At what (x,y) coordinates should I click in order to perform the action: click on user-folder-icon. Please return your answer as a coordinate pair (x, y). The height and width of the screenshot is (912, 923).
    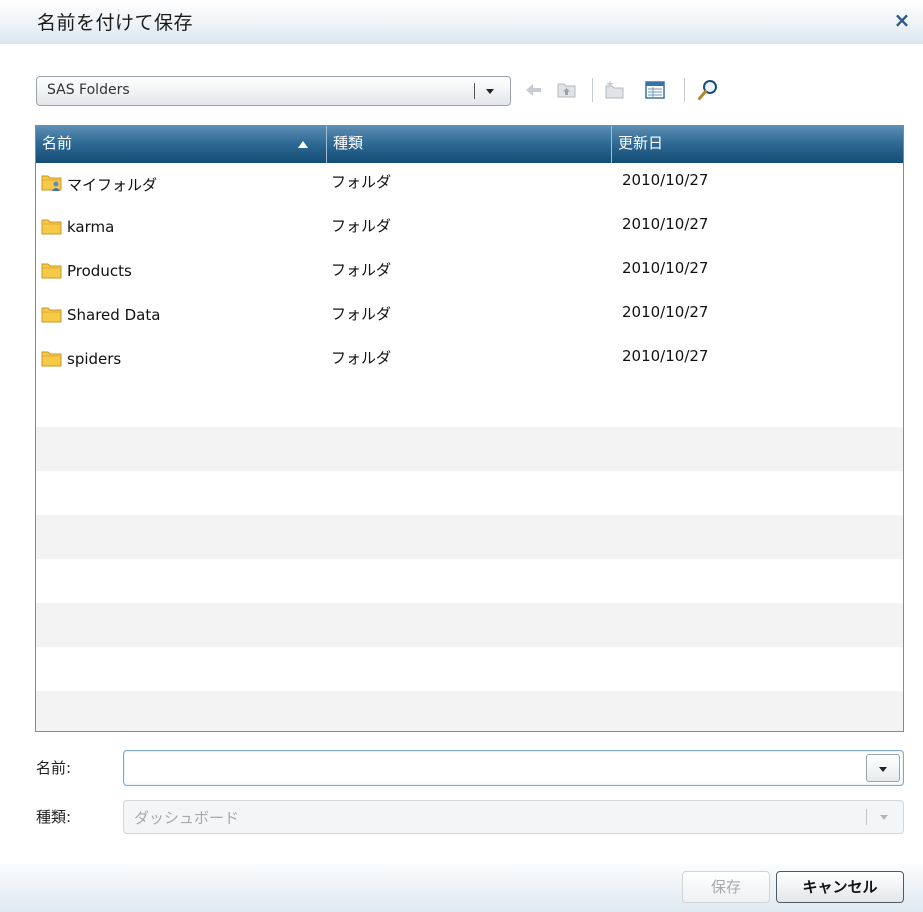
    Looking at the image, I should click on (51, 183).